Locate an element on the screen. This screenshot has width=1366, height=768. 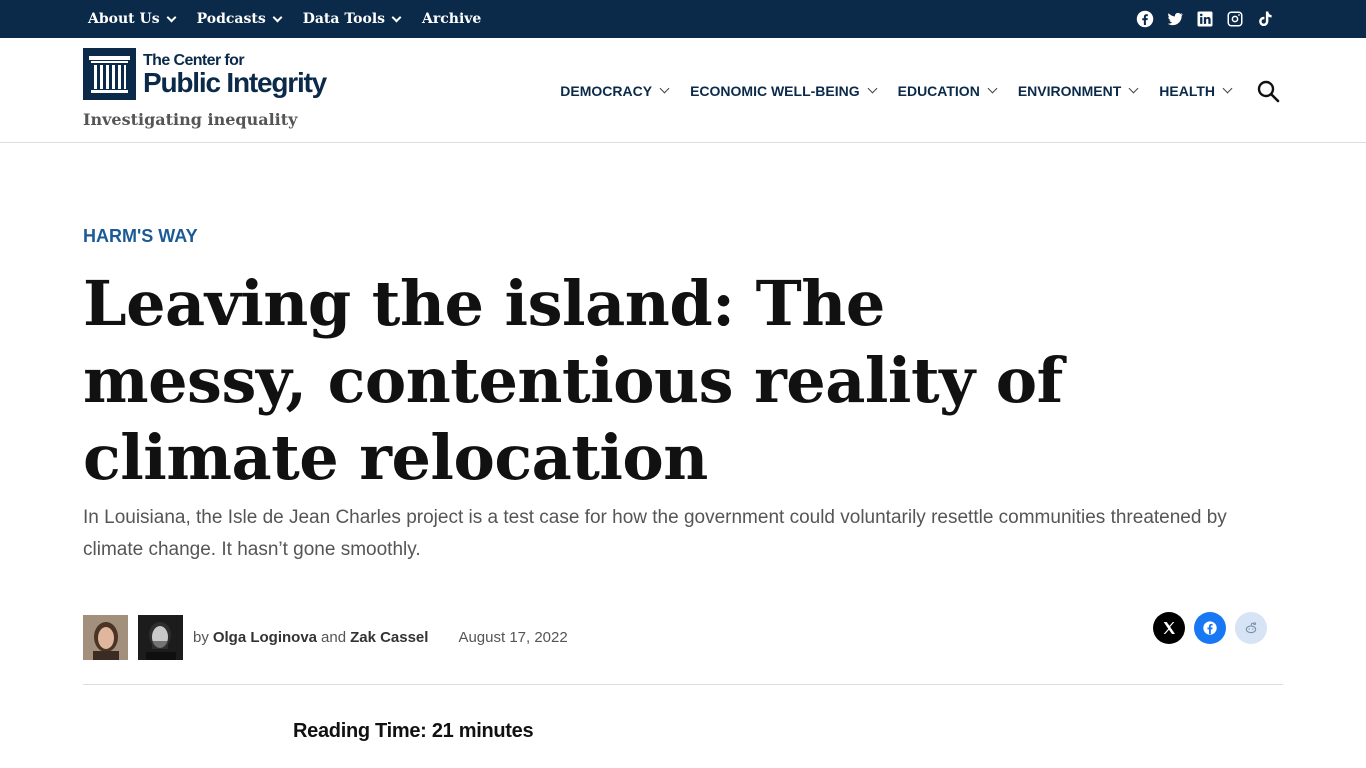
site-logo: The Center for Public Integrity is located at coordinates (205, 74).